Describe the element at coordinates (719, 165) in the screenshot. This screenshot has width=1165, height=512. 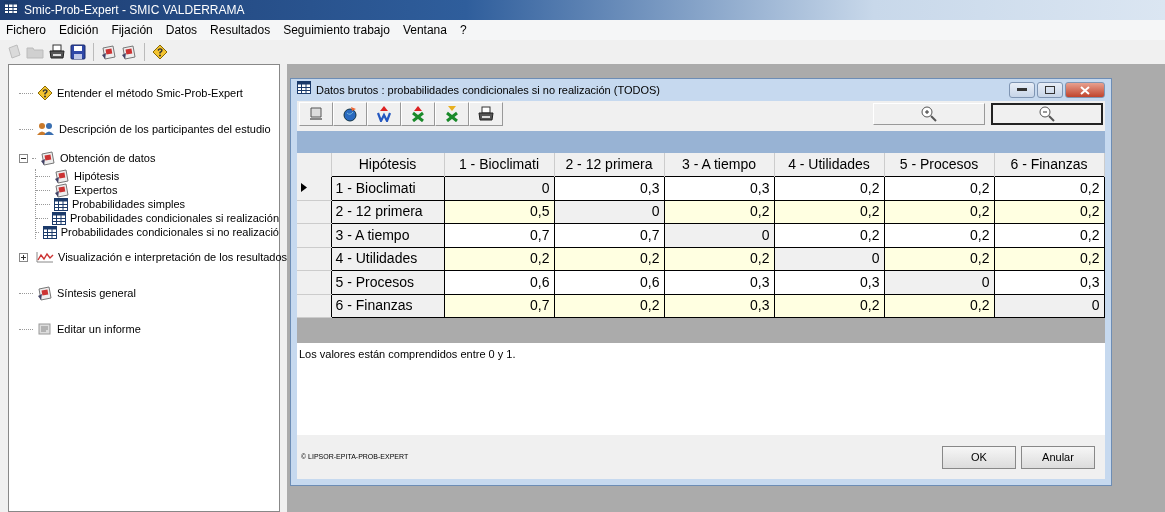
I see `column-header: 3 - A tiempo` at that location.